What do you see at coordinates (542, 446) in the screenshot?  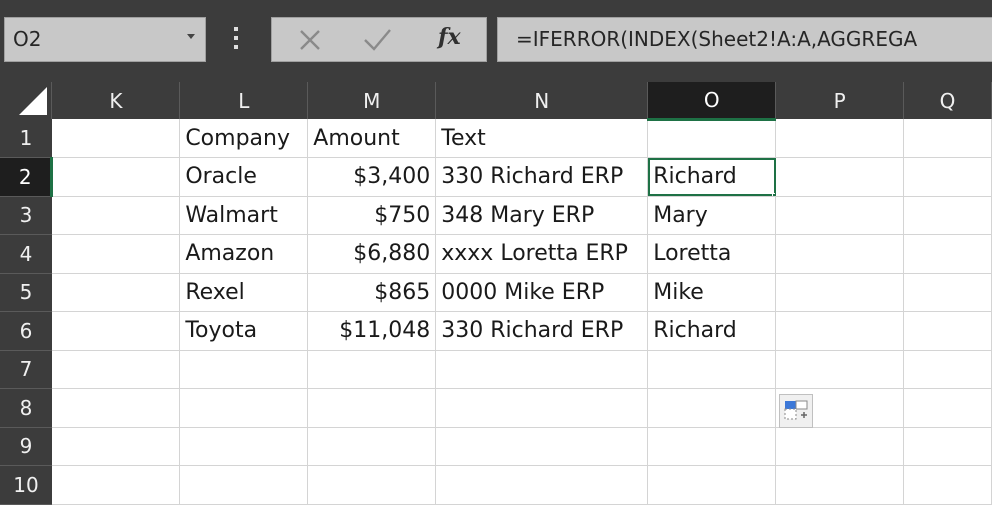 I see `cell-n9` at bounding box center [542, 446].